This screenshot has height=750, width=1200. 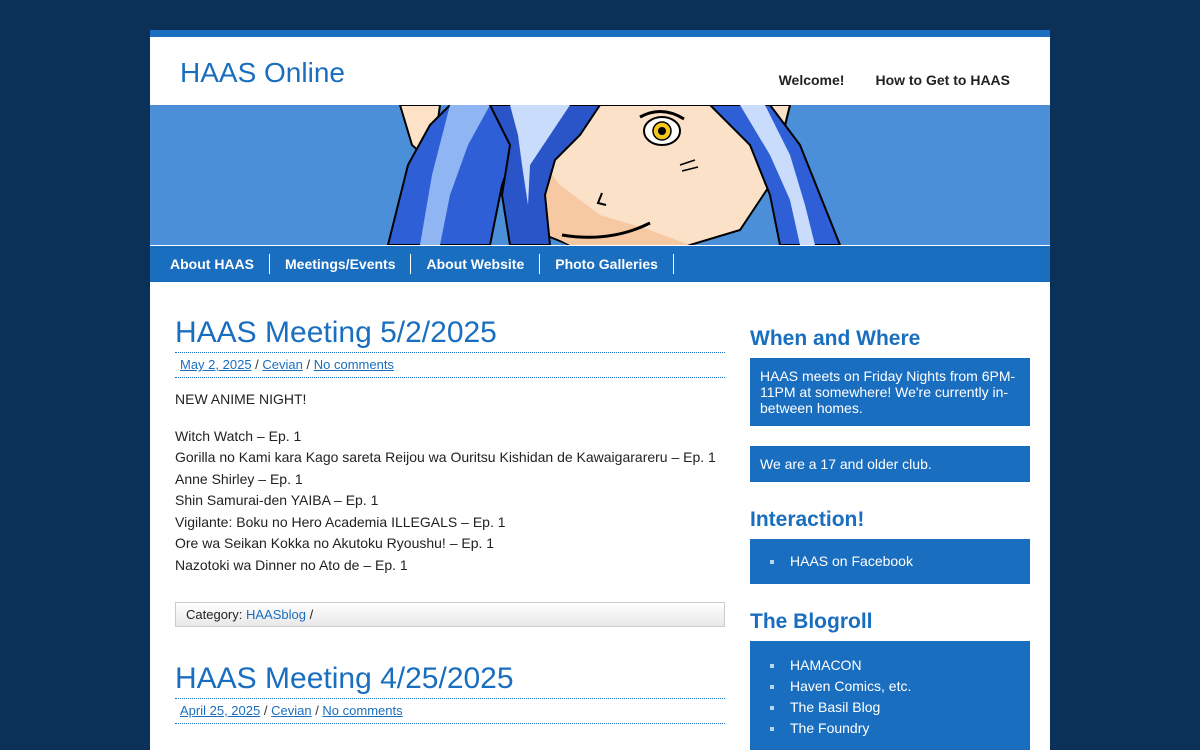 What do you see at coordinates (336, 332) in the screenshot?
I see `post-title-link: HAAS Meeting 5/2/2025` at bounding box center [336, 332].